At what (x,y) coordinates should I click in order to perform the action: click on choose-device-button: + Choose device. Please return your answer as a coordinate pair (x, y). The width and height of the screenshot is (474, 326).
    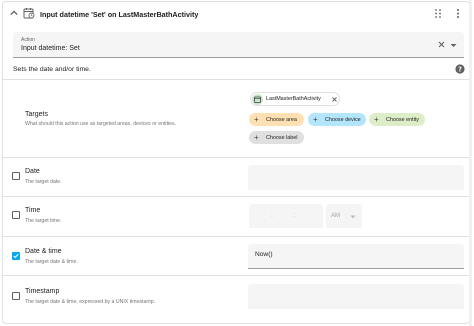
    Looking at the image, I should click on (337, 119).